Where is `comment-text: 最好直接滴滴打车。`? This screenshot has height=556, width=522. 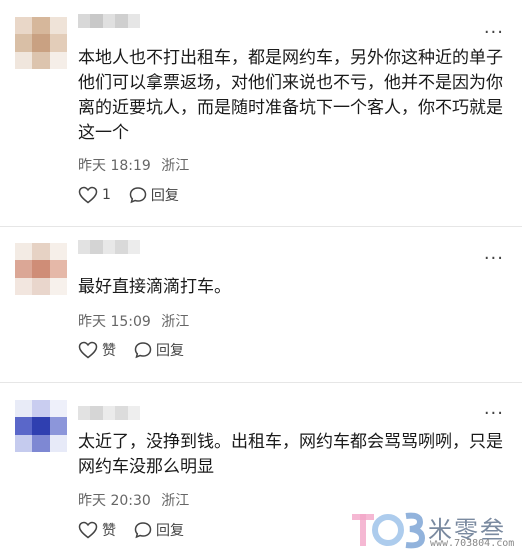
comment-text: 最好直接滴滴打车。 is located at coordinates (154, 287).